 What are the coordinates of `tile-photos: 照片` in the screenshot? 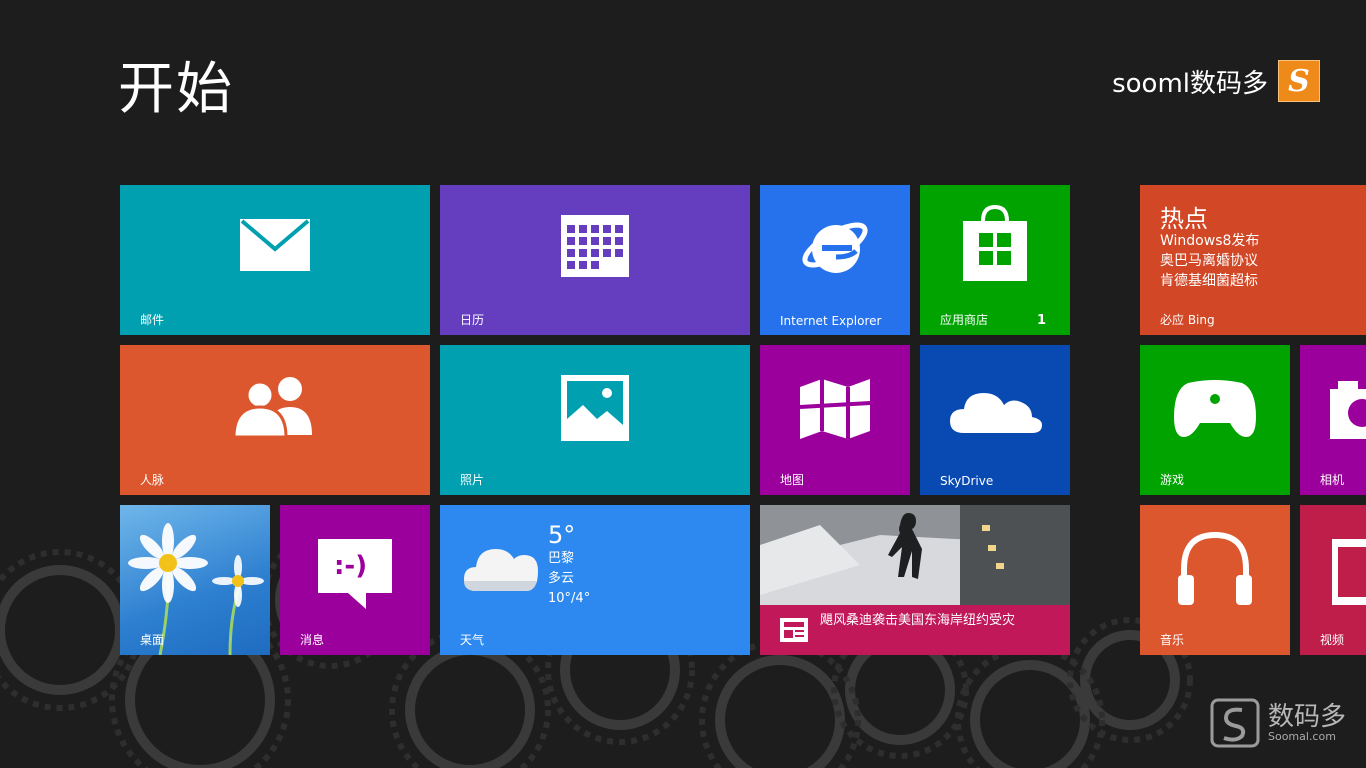 It's located at (595, 420).